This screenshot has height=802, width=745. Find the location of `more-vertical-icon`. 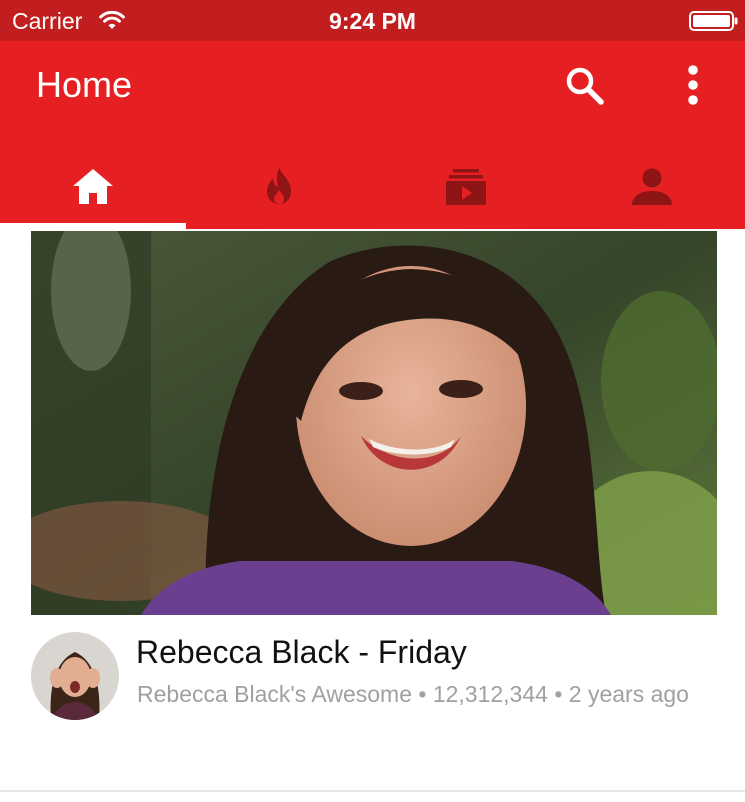

more-vertical-icon is located at coordinates (693, 85).